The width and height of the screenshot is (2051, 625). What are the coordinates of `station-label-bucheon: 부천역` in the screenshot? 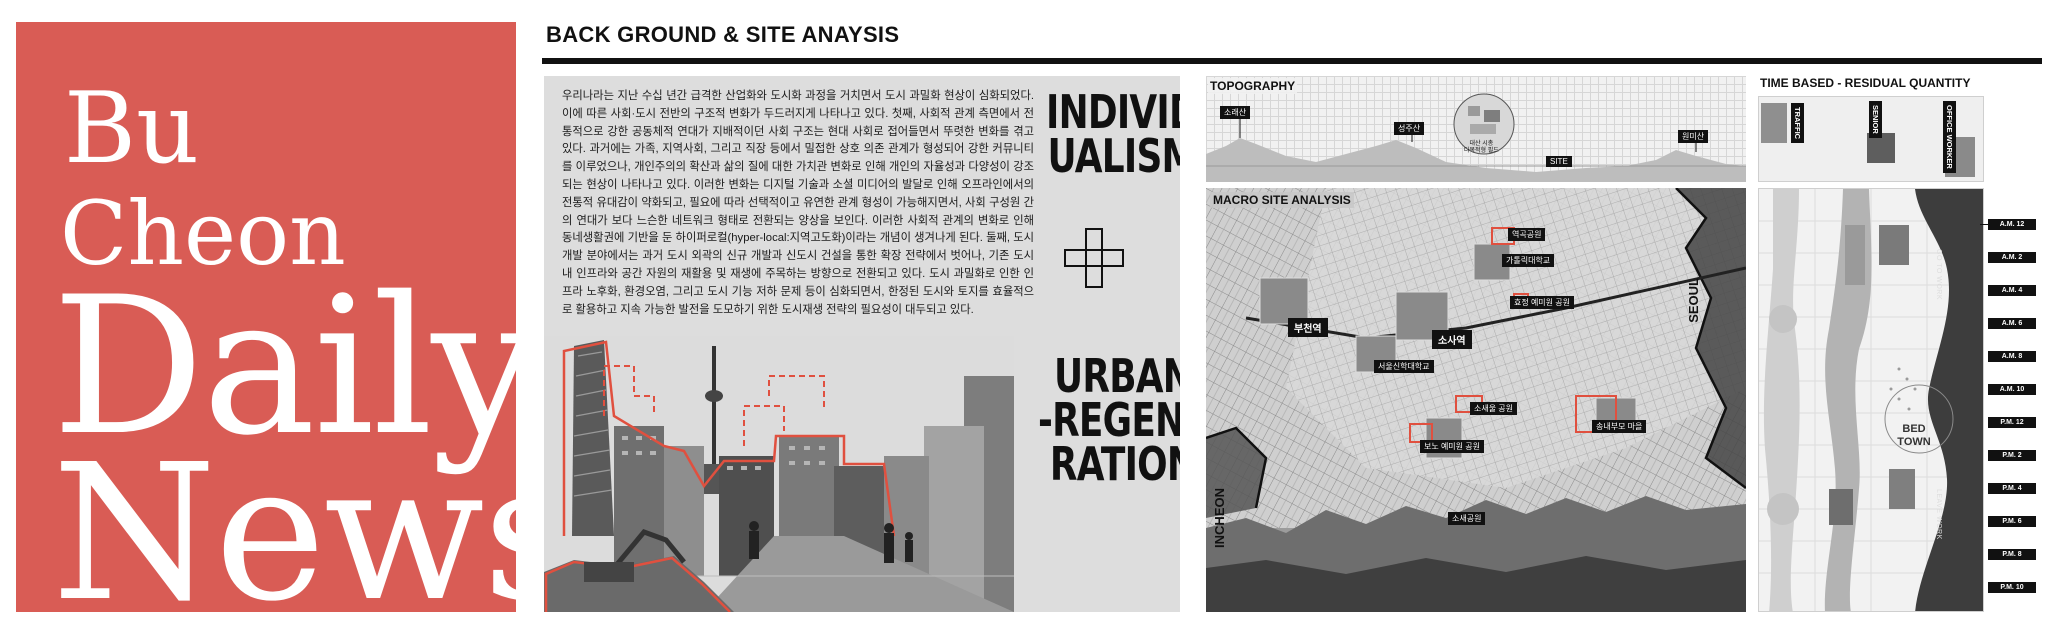 It's located at (1308, 327).